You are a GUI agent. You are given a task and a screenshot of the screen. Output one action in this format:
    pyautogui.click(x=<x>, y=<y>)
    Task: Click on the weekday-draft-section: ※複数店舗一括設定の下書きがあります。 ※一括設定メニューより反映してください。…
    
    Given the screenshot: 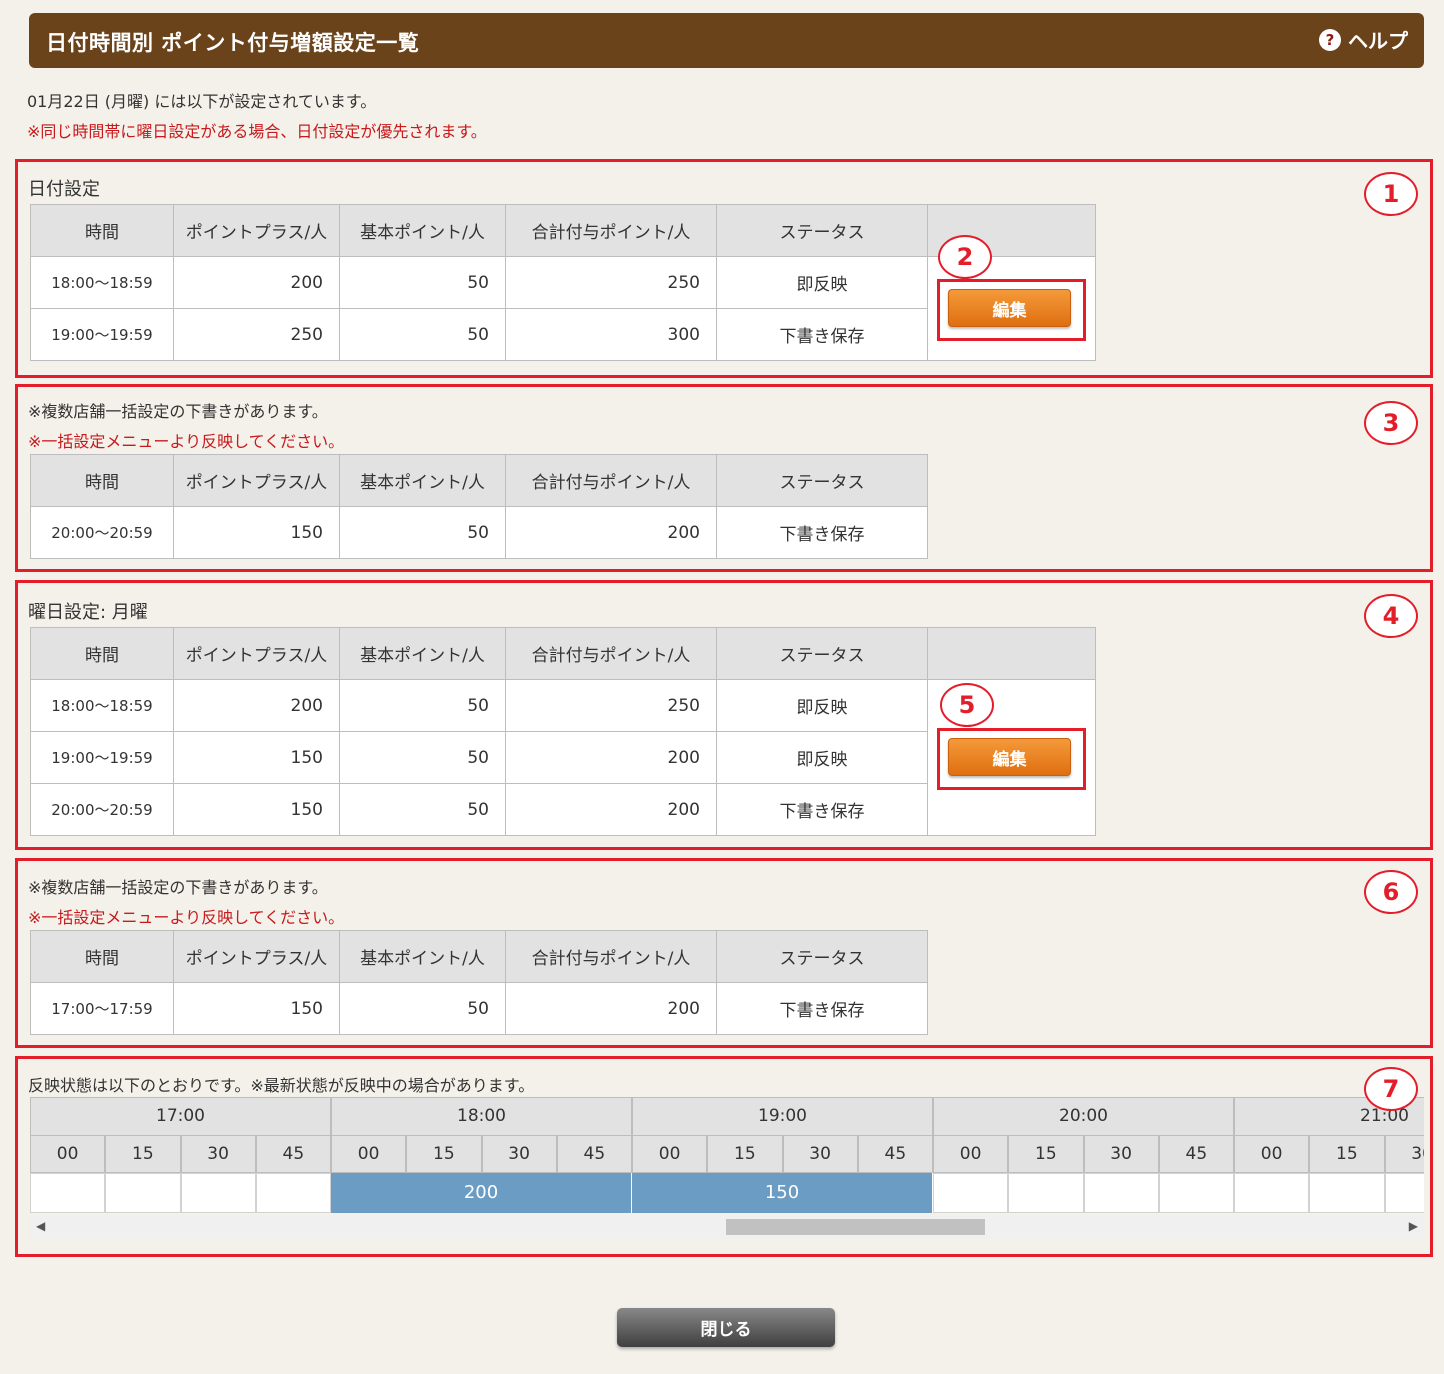 What is the action you would take?
    pyautogui.click(x=724, y=953)
    